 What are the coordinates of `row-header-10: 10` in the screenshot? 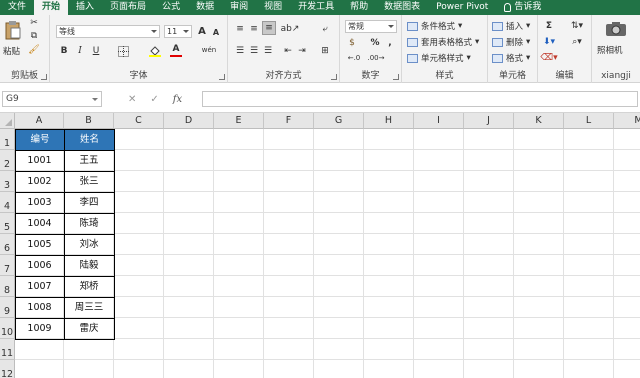 It's located at (7, 328).